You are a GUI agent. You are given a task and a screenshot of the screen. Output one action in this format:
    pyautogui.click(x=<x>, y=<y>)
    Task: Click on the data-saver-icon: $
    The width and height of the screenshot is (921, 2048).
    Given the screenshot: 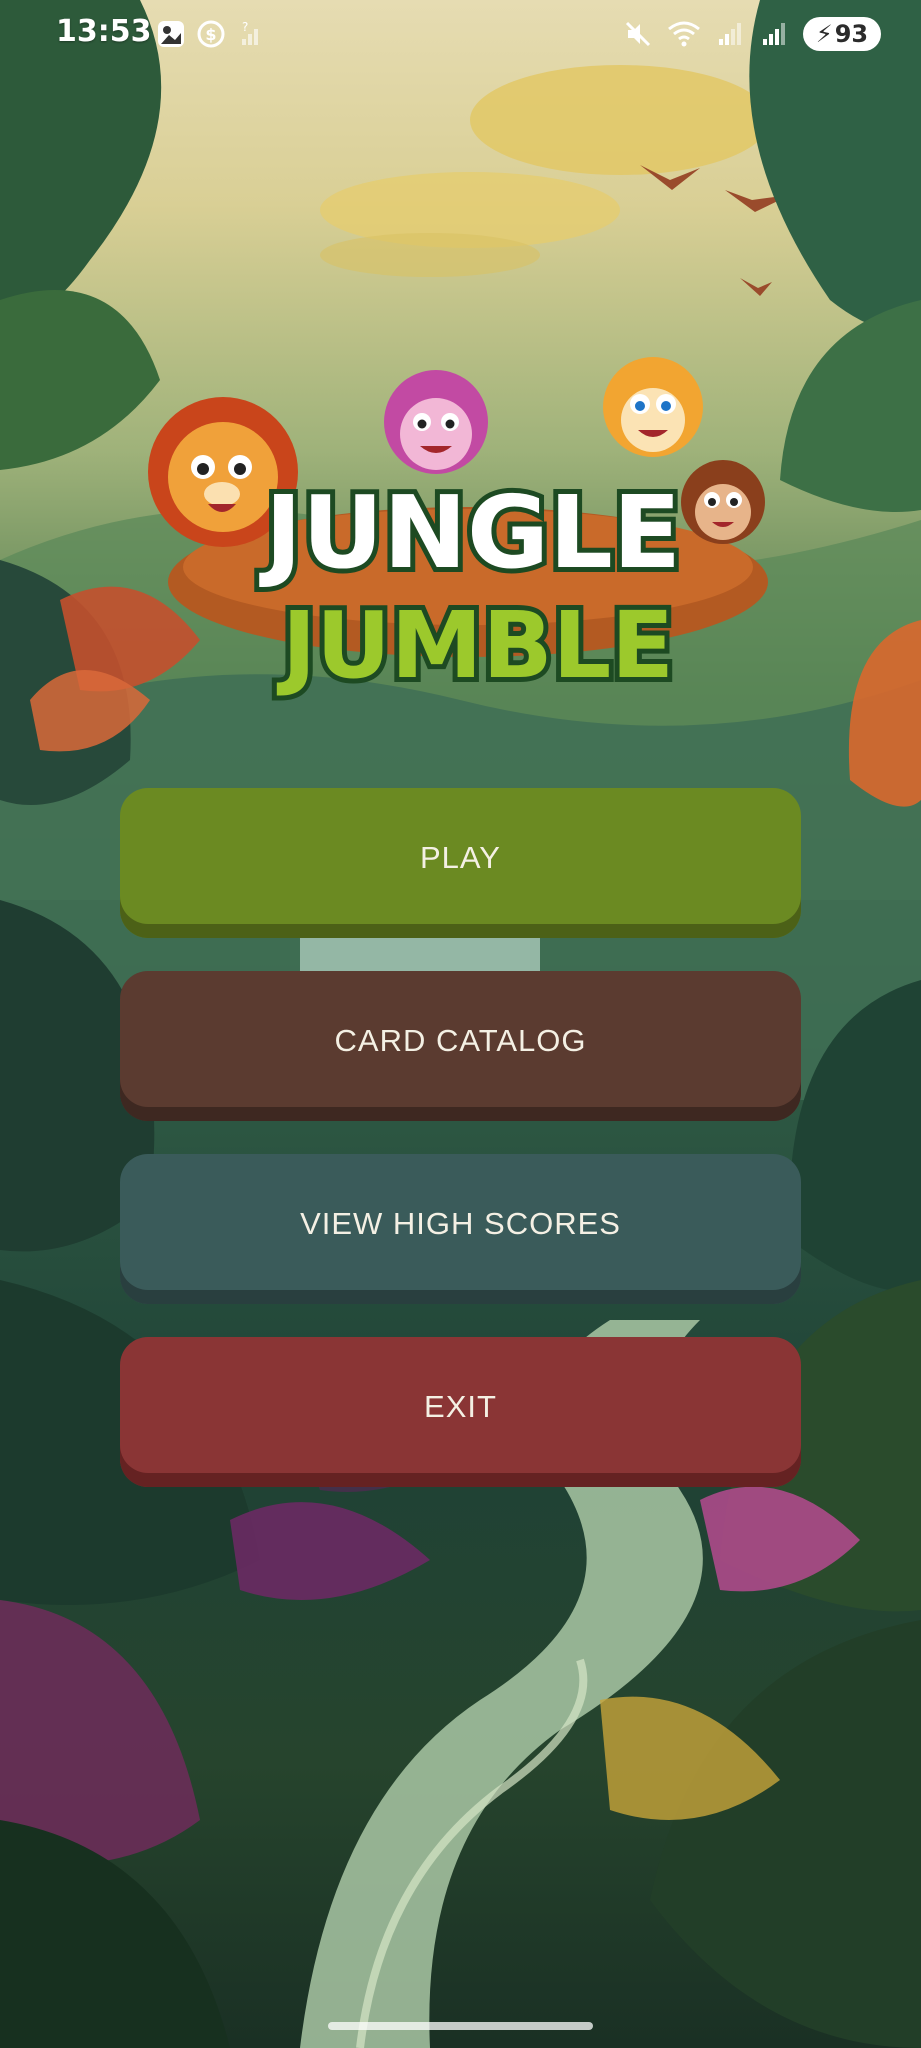 What is the action you would take?
    pyautogui.click(x=211, y=34)
    